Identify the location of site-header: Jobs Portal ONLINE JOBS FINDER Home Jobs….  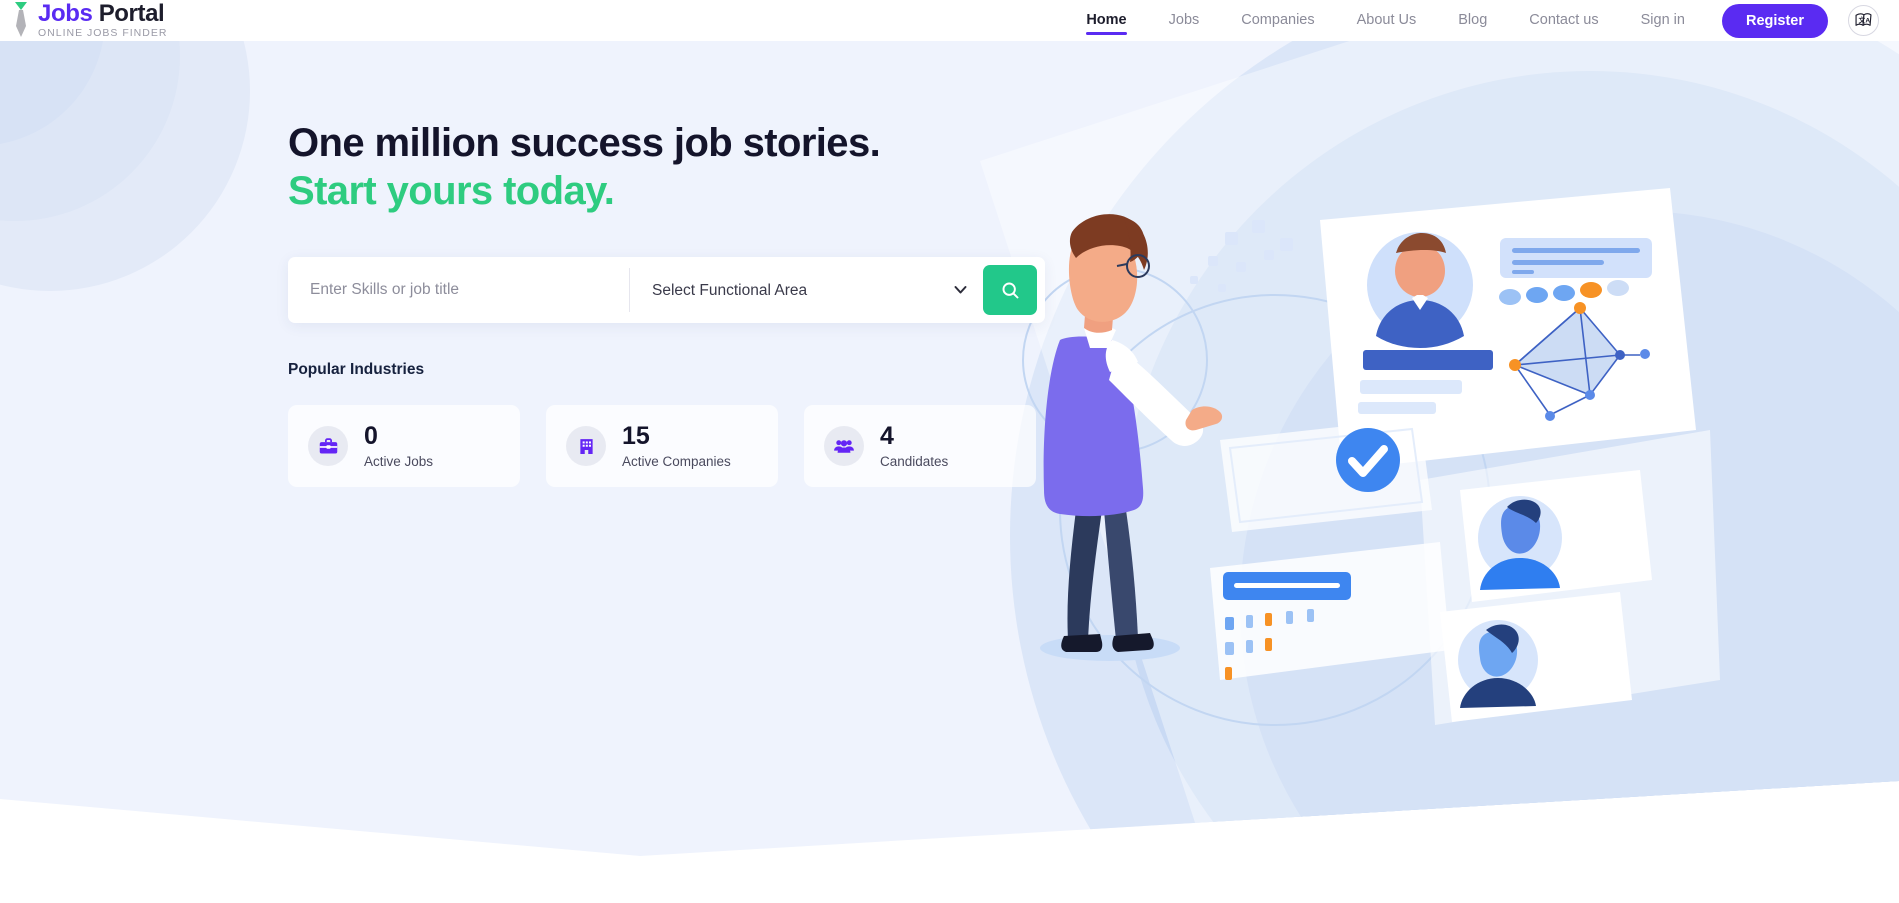
(949, 20).